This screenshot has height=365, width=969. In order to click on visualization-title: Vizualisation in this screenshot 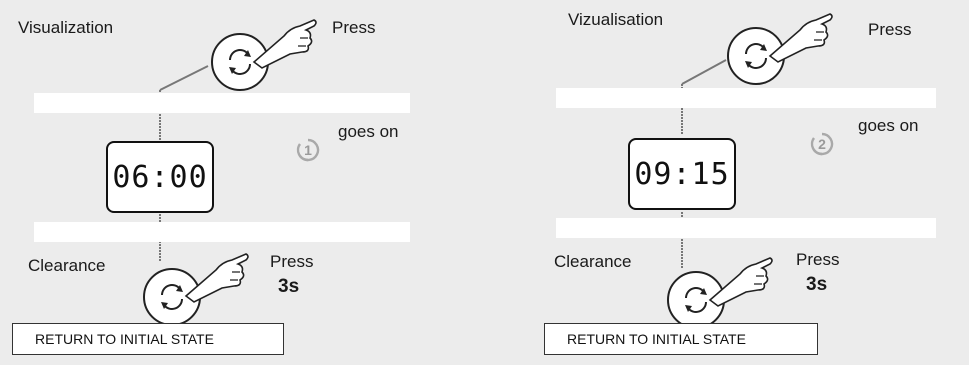, I will do `click(616, 19)`.